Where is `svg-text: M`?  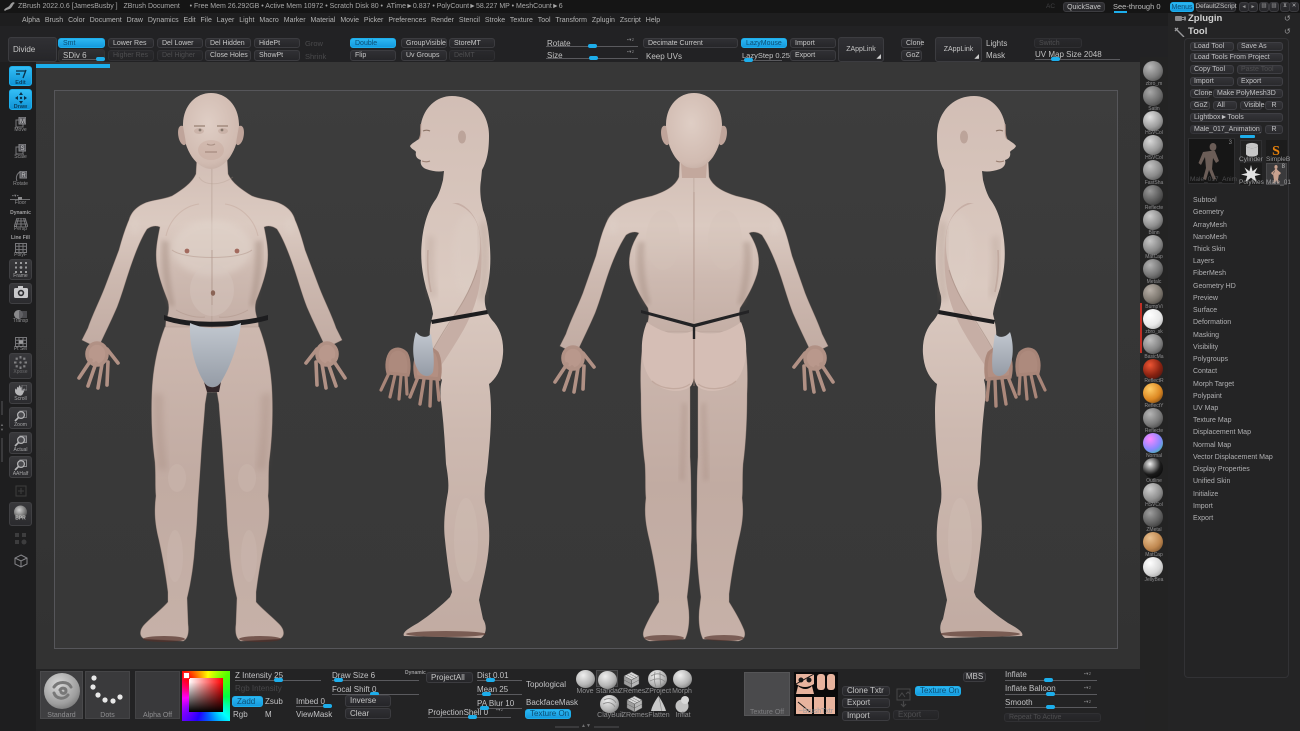
svg-text: M is located at coordinates (22, 122).